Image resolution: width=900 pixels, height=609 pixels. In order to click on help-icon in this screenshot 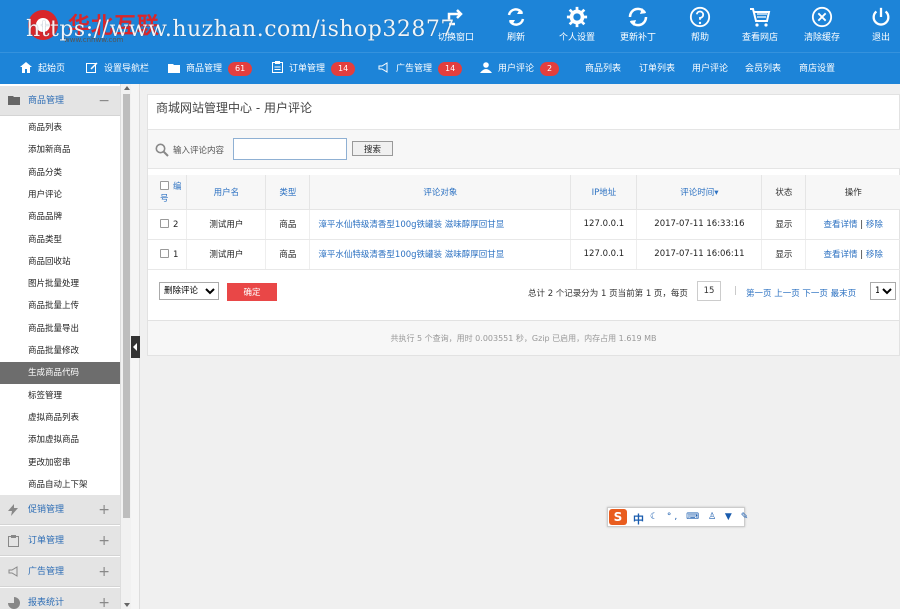, I will do `click(700, 17)`.